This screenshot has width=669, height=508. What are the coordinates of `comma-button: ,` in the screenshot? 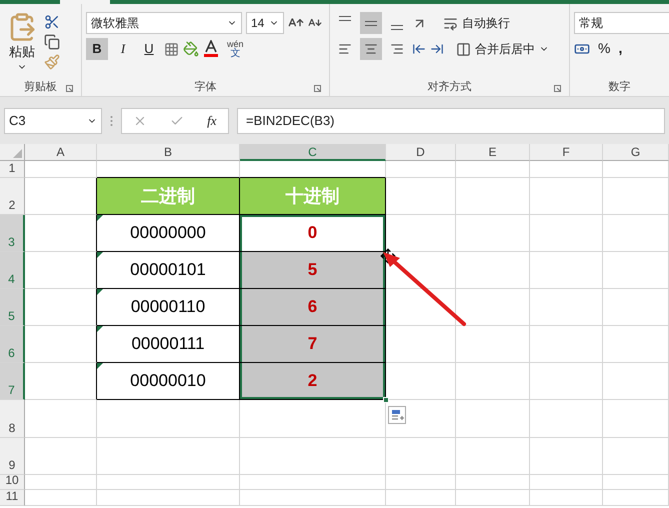 It's located at (620, 48).